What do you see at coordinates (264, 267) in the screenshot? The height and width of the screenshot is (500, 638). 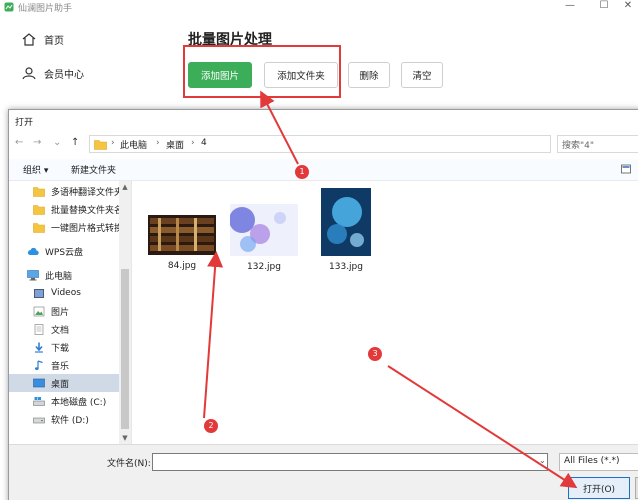 I see `file-name: 132.jpg` at bounding box center [264, 267].